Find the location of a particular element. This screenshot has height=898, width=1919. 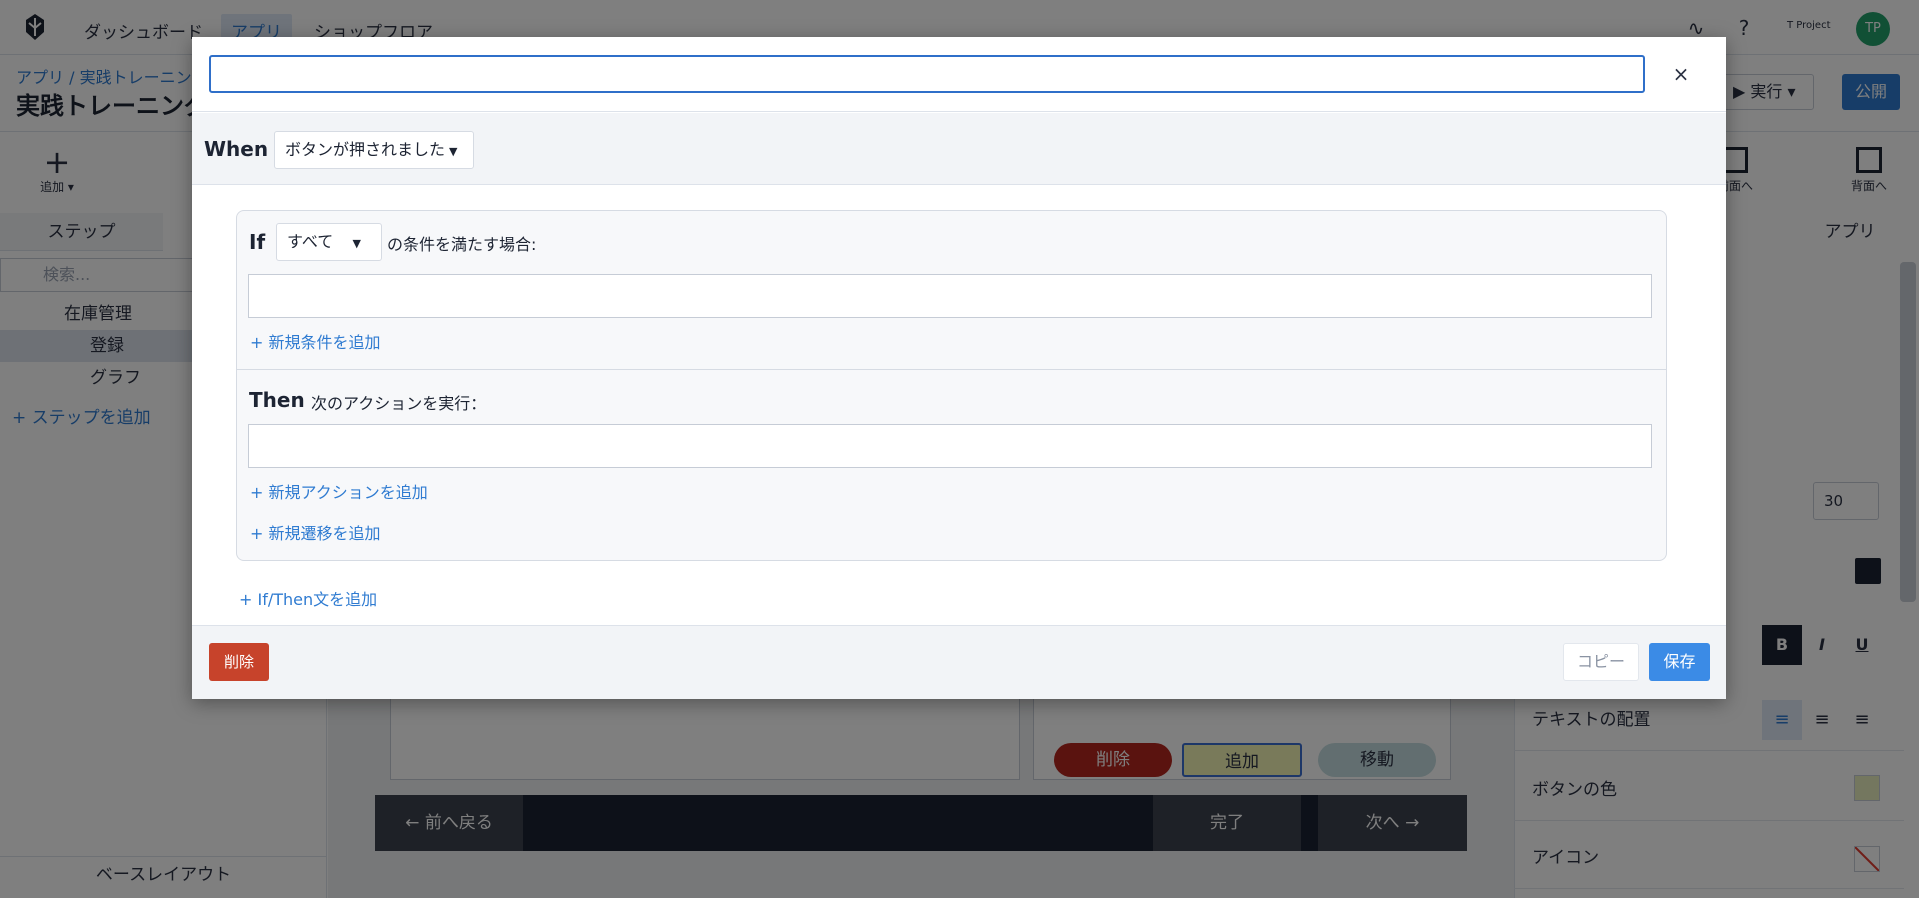

add-action-label: 新規アクションを追加 is located at coordinates (348, 492).